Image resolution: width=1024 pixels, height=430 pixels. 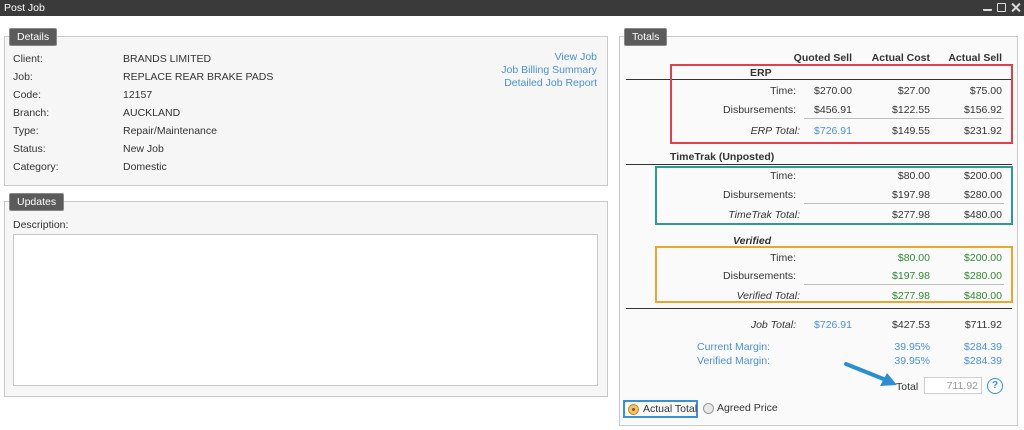 What do you see at coordinates (983, 361) in the screenshot?
I see `verified-margin-amount: $284.39` at bounding box center [983, 361].